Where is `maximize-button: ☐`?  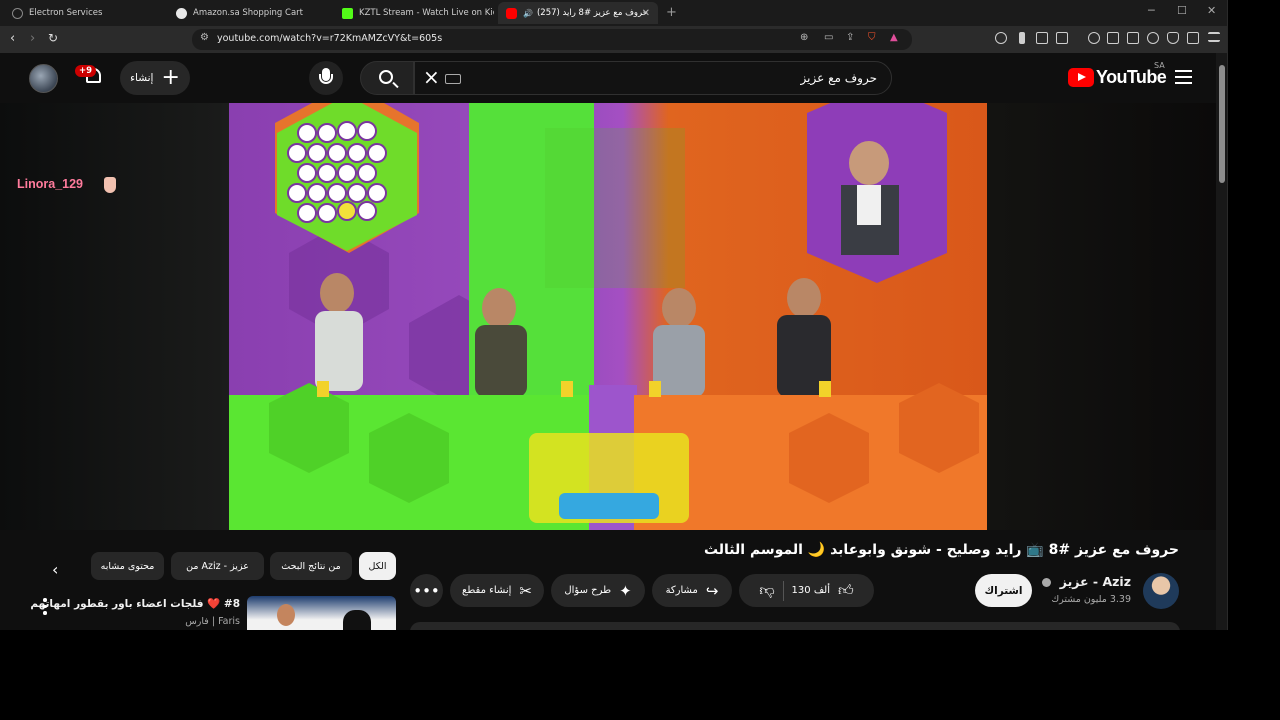
maximize-button: ☐ is located at coordinates (1182, 10).